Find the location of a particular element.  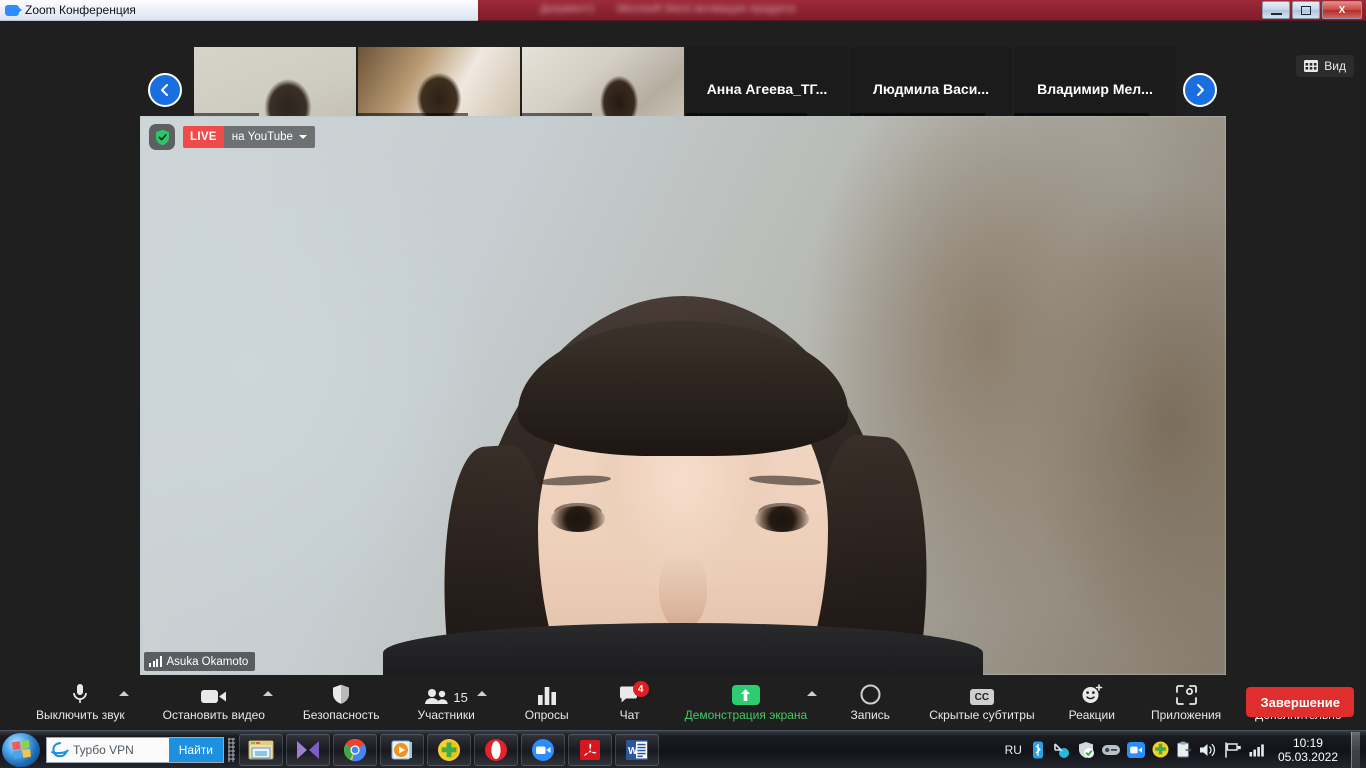

microsoft-word-button: W is located at coordinates (637, 749).